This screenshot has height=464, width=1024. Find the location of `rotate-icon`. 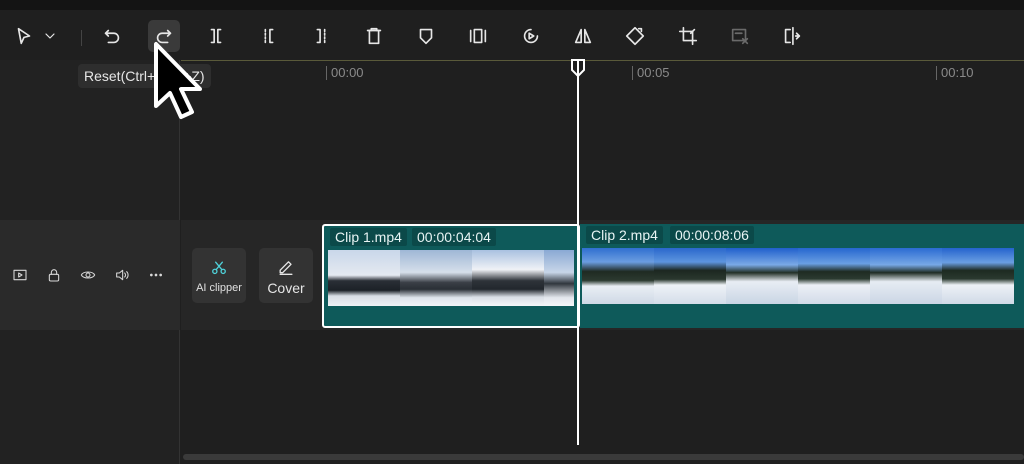

rotate-icon is located at coordinates (635, 36).